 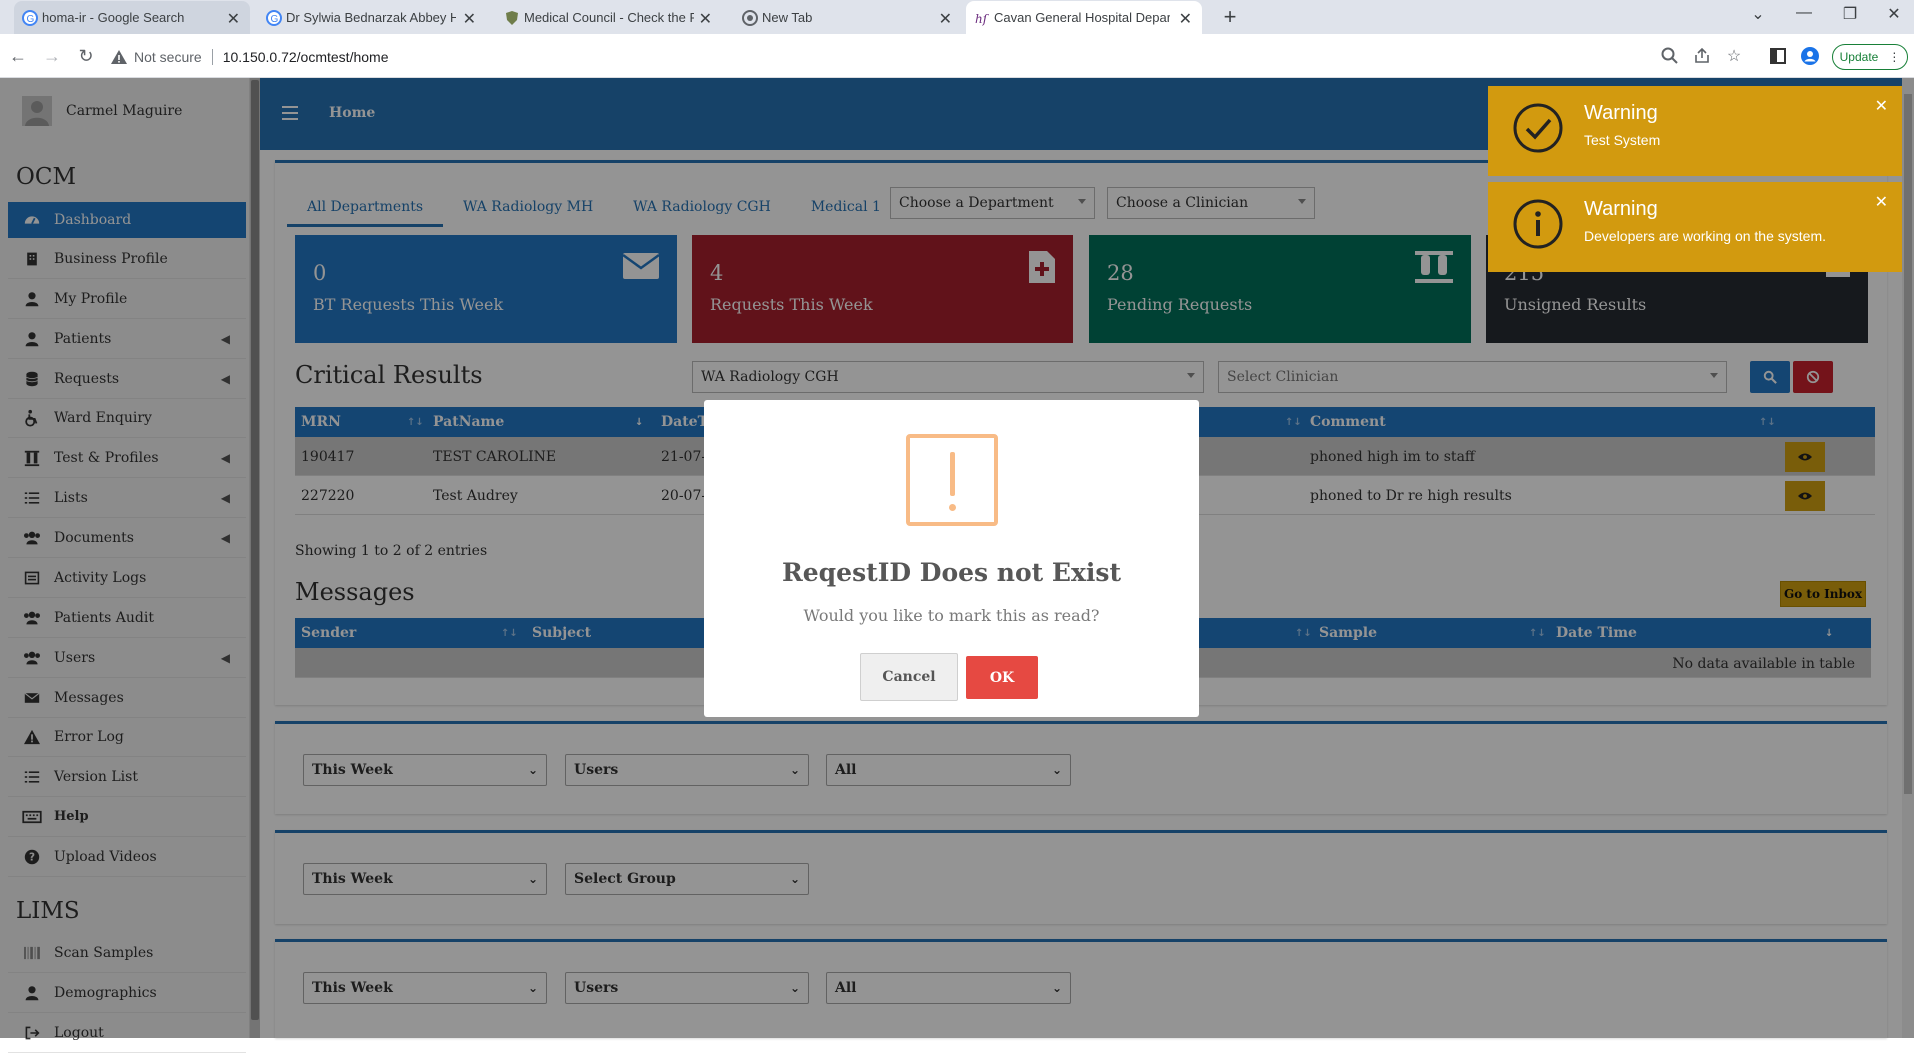 I want to click on tab-title: Medical Council - Check the Re, so click(x=609, y=17).